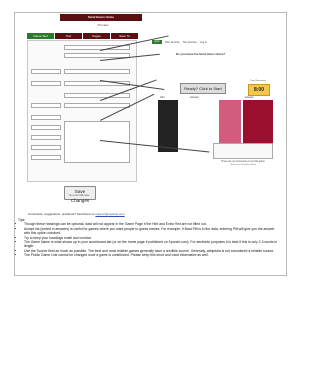 The height and width of the screenshot is (386, 320). I want to click on tab-text: Text, so click(68, 36).